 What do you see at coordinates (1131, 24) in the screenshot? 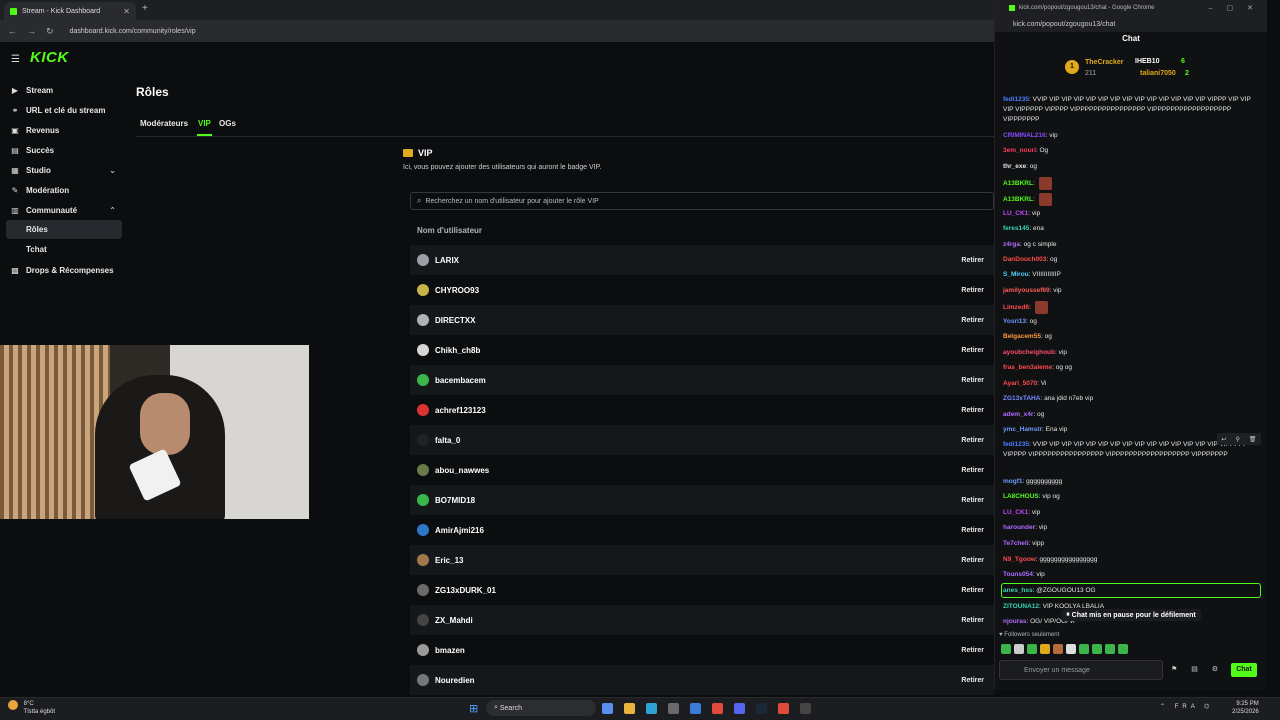
I see `chat-url-bar: kick.com/popout/zgougou13/chat` at bounding box center [1131, 24].